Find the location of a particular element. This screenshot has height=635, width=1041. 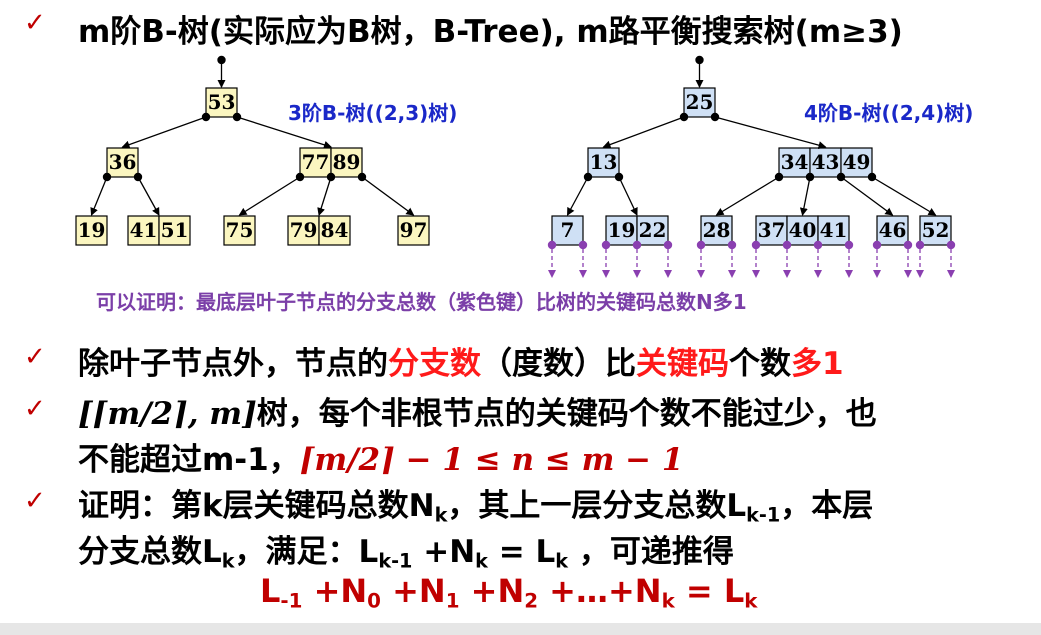

key-36: 36 is located at coordinates (123, 162).